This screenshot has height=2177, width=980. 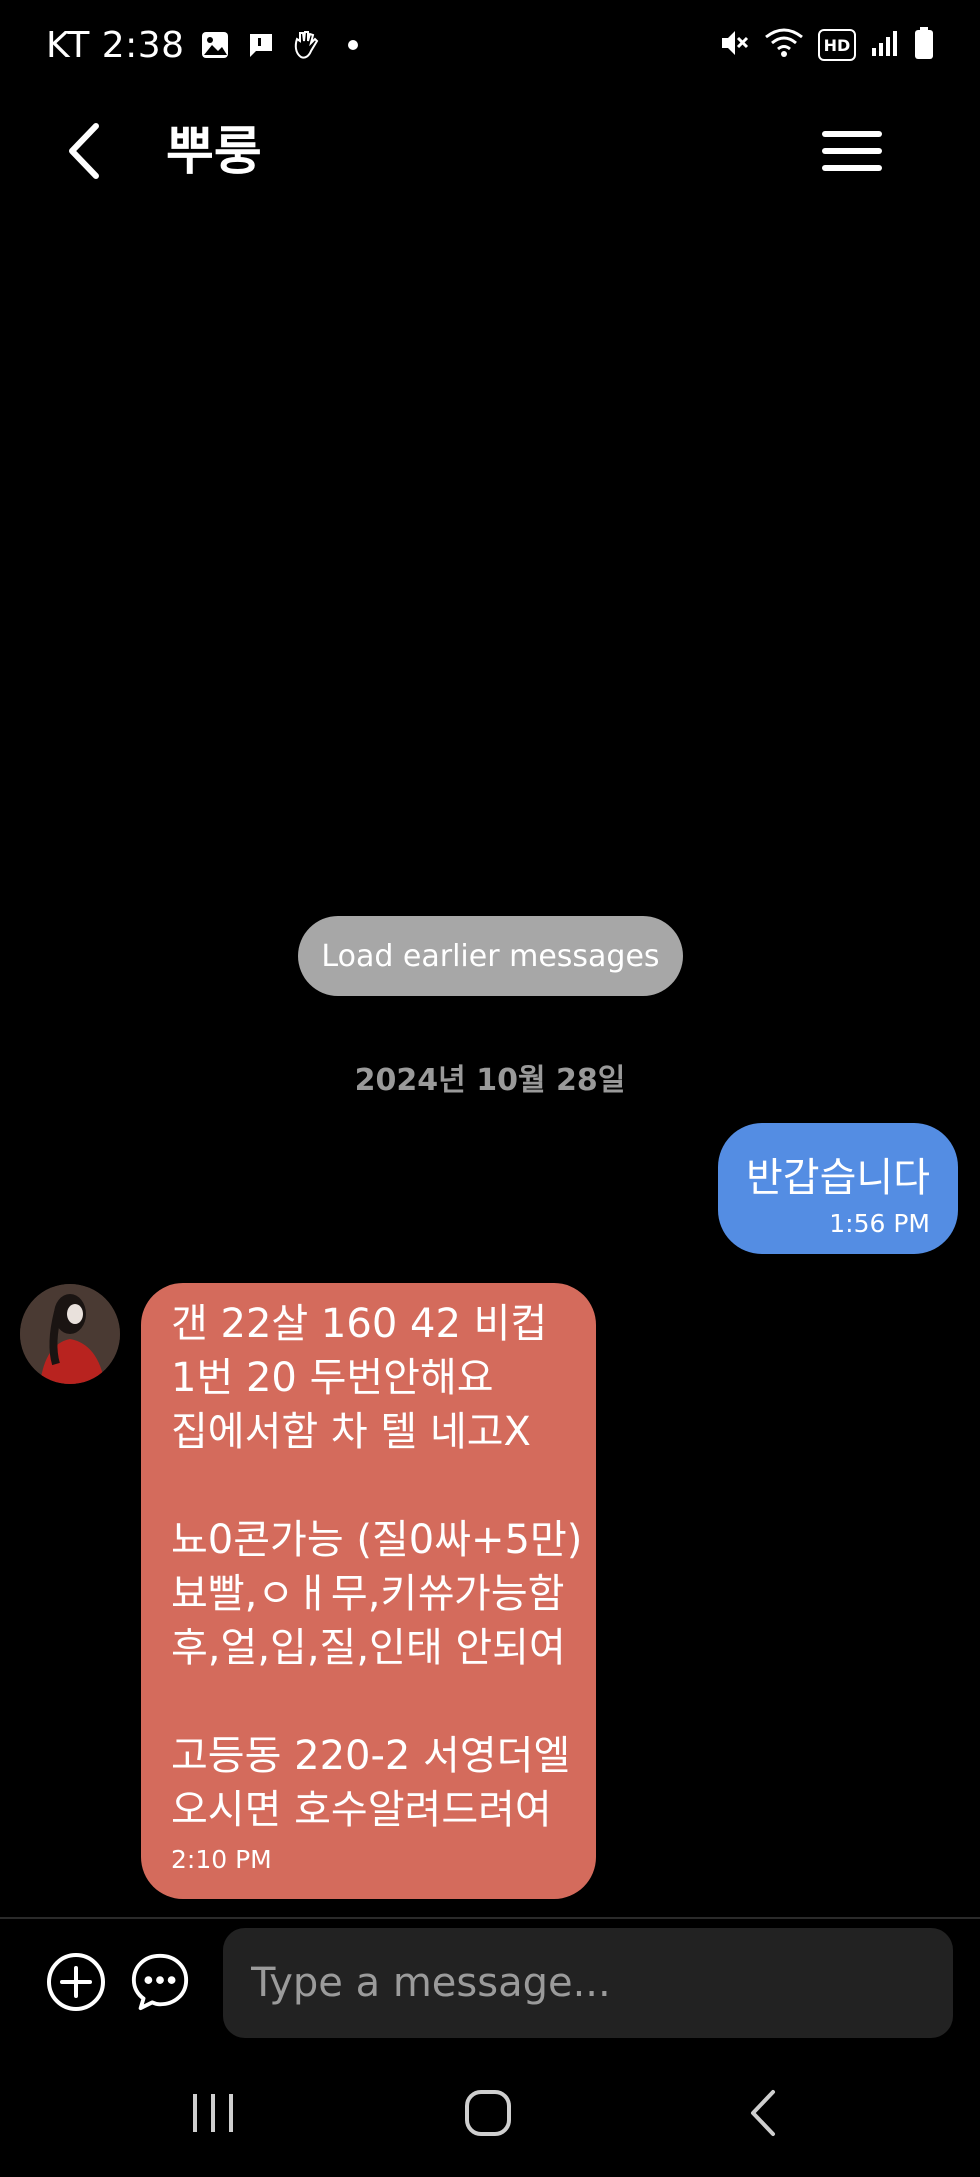 I want to click on back-icon, so click(x=763, y=2113).